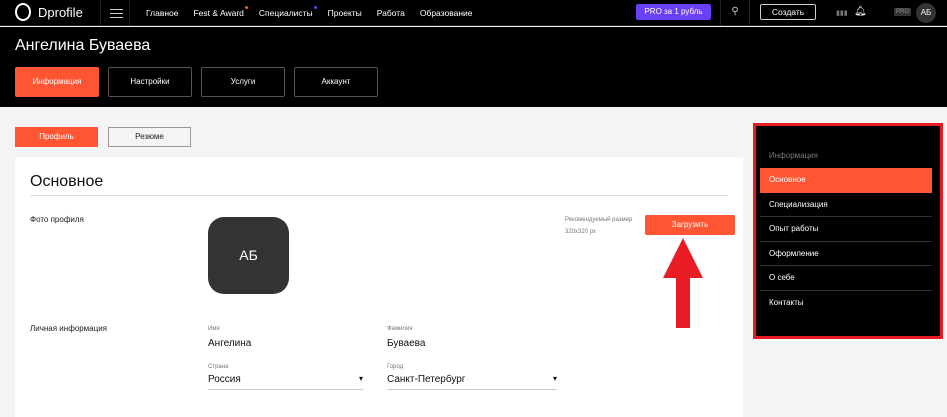 The image size is (947, 417). Describe the element at coordinates (243, 82) in the screenshot. I see `tab-services: Услуги` at that location.